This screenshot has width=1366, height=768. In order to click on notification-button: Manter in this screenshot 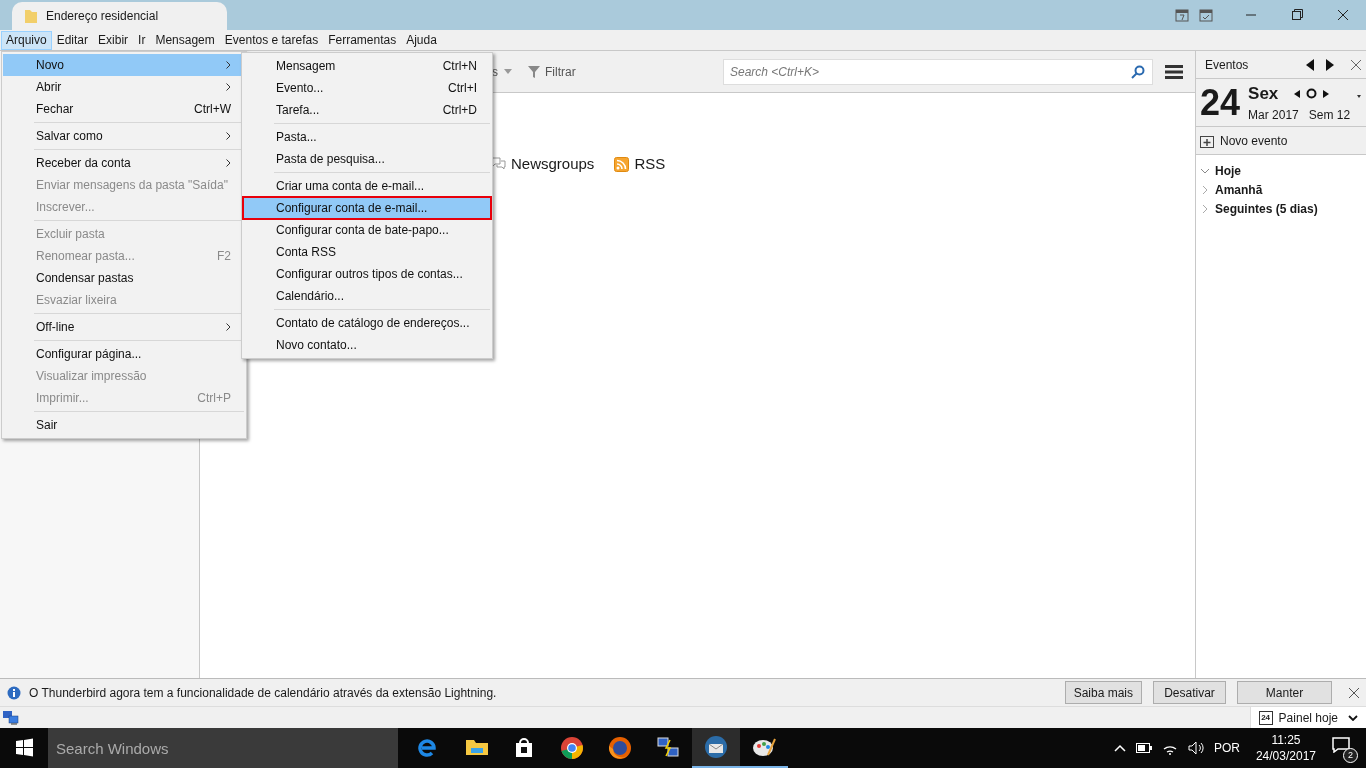, I will do `click(1284, 692)`.